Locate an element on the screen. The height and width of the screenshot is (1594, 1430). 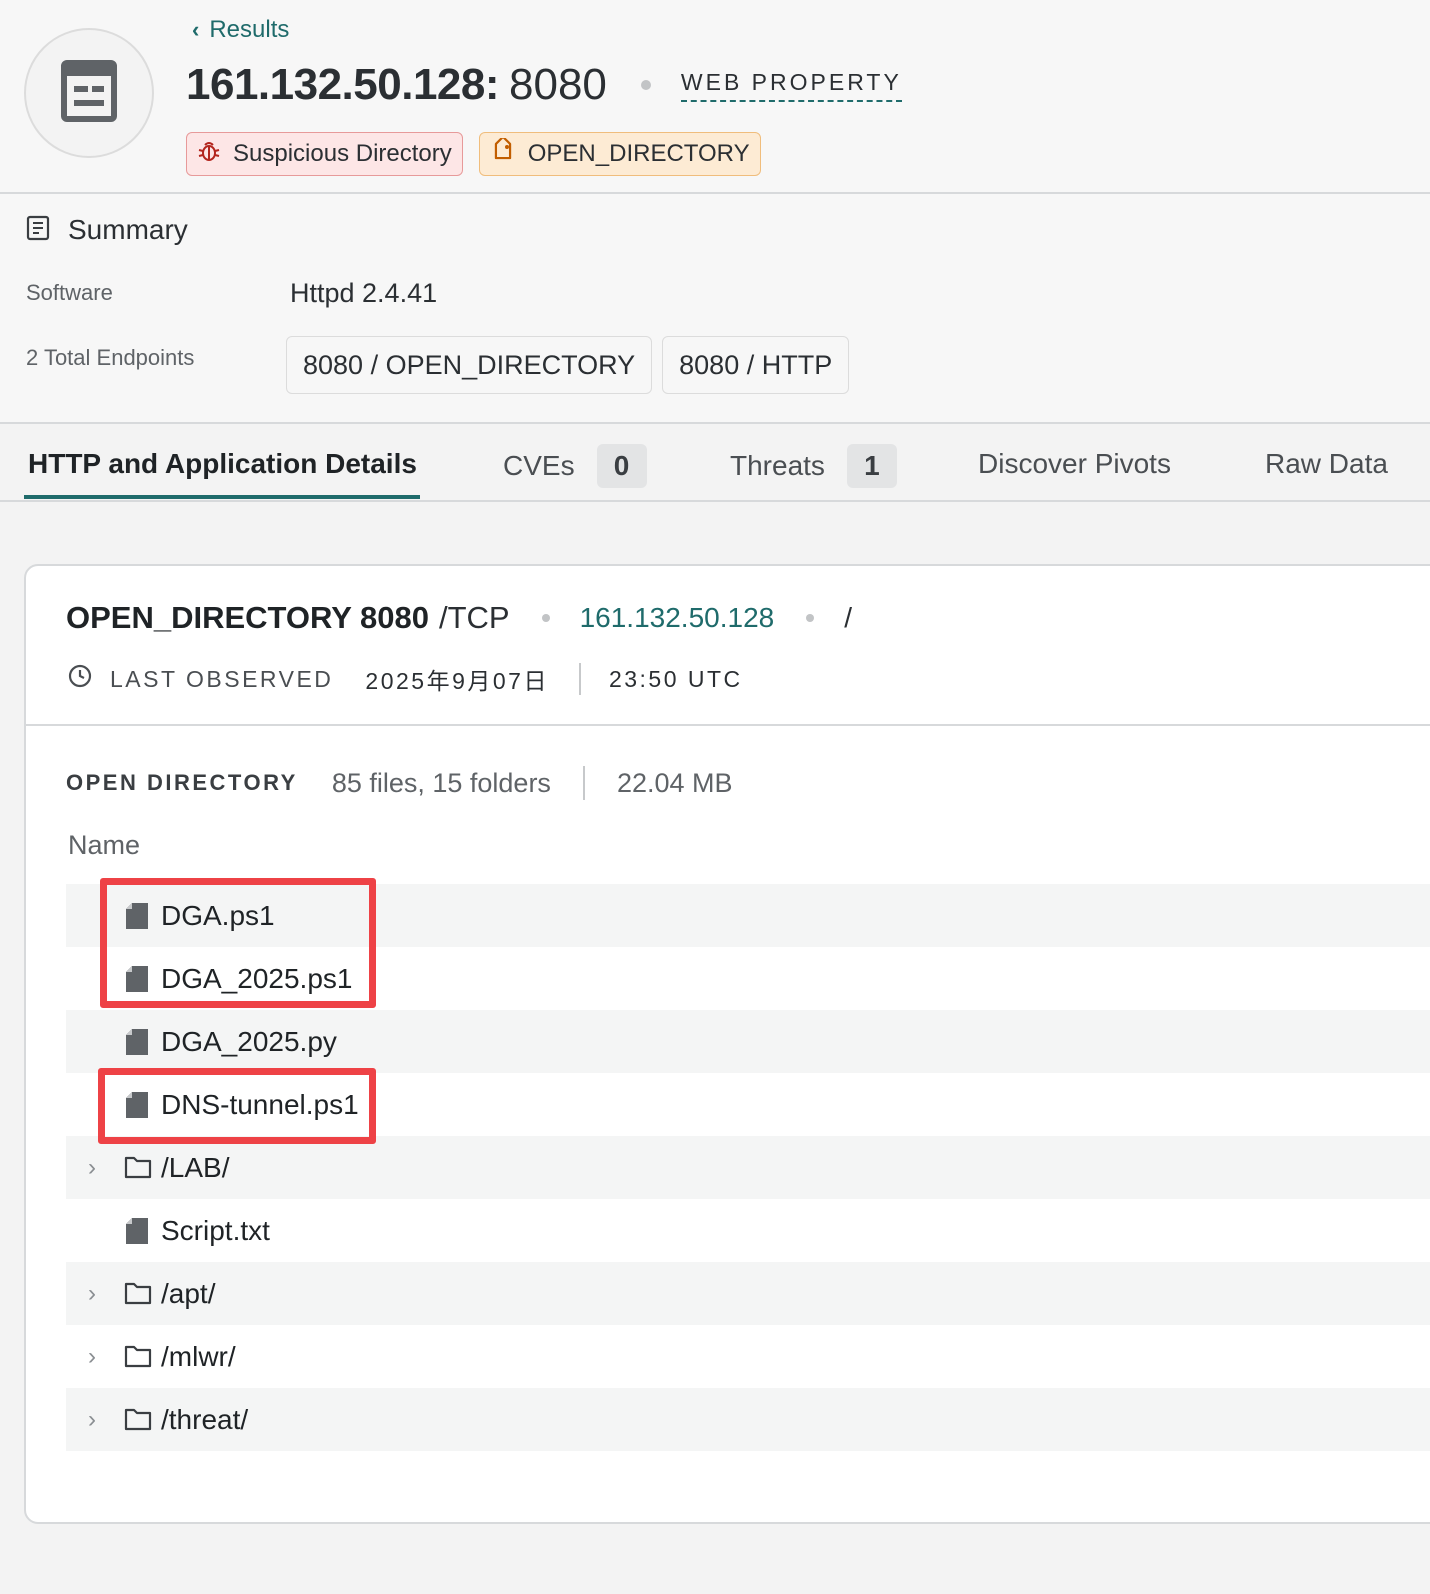
summary-title: Summary is located at coordinates (128, 229).